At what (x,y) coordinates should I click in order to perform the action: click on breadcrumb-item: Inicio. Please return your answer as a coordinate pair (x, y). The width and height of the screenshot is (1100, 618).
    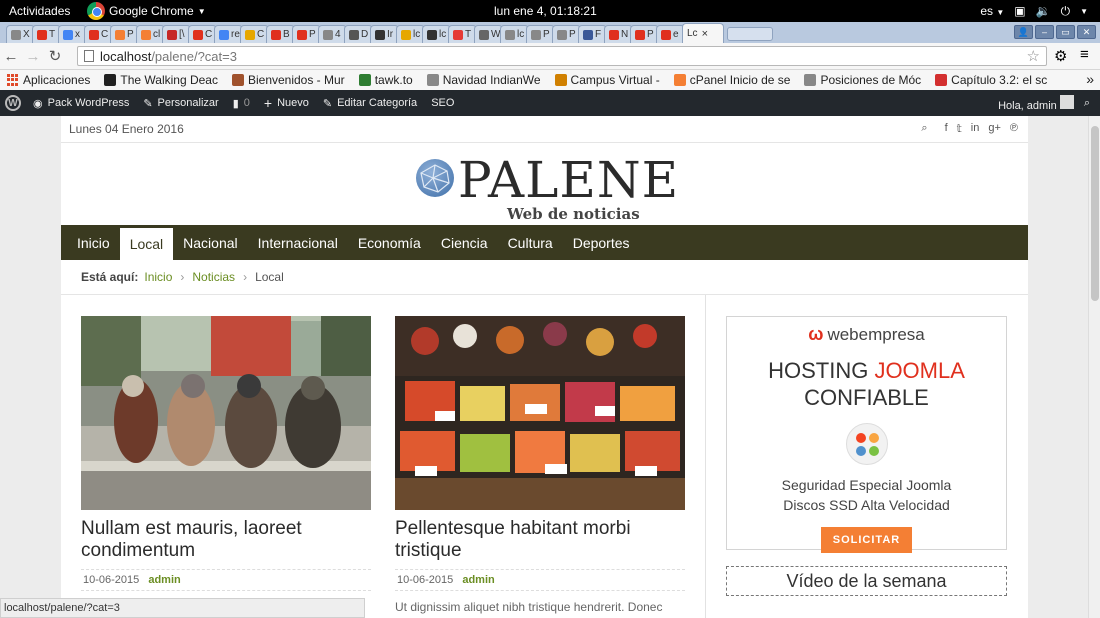
    Looking at the image, I should click on (158, 277).